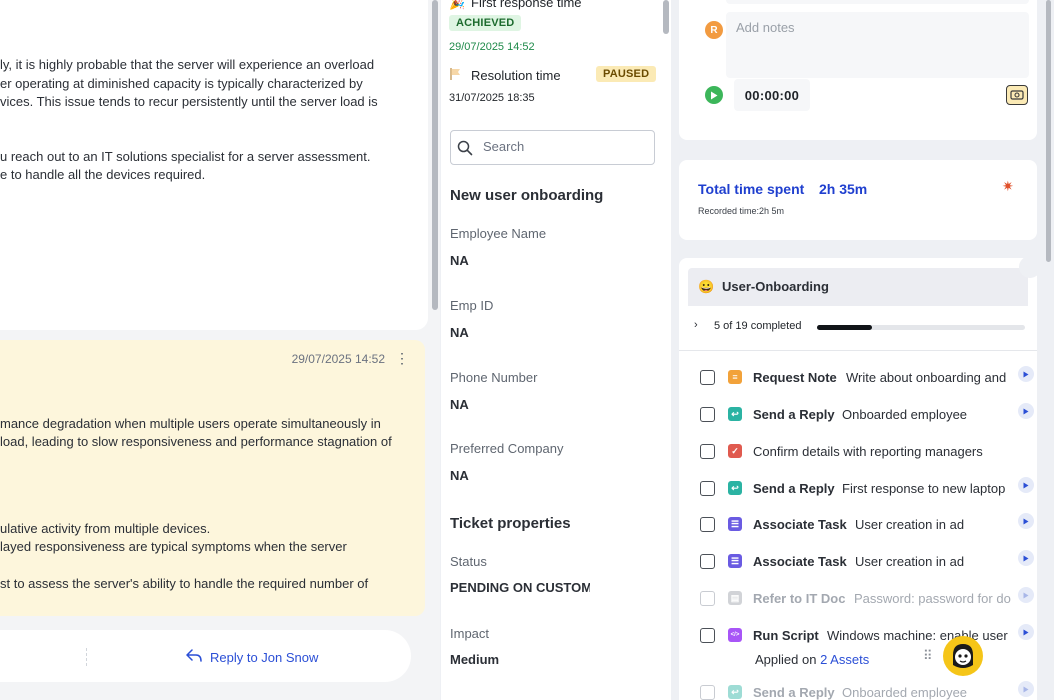 Image resolution: width=1054 pixels, height=700 pixels. I want to click on section-title: New user onboarding, so click(527, 195).